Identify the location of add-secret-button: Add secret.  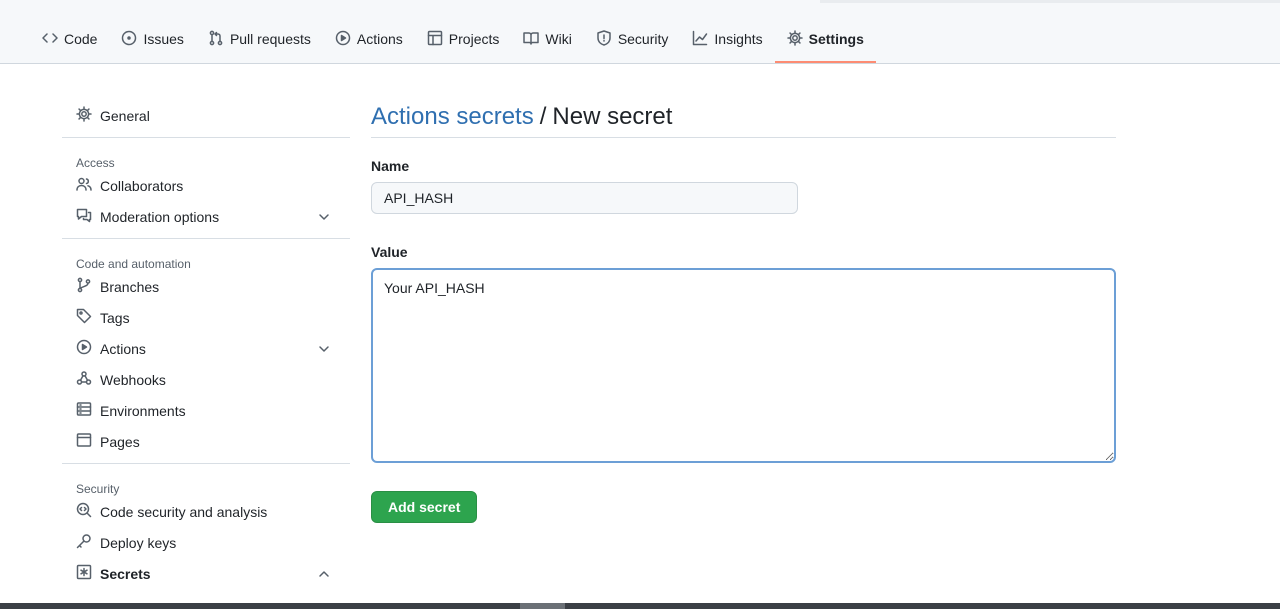
(424, 507).